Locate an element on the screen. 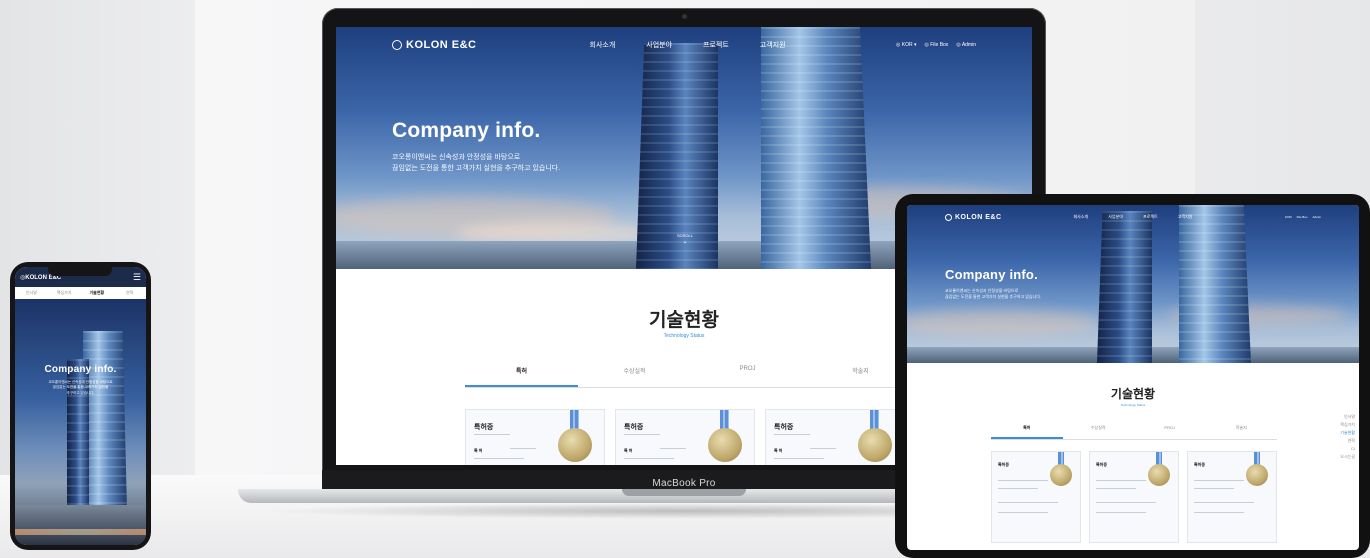 This screenshot has height=558, width=1370. scroll-indicator: SCROLL ⌄ is located at coordinates (685, 239).